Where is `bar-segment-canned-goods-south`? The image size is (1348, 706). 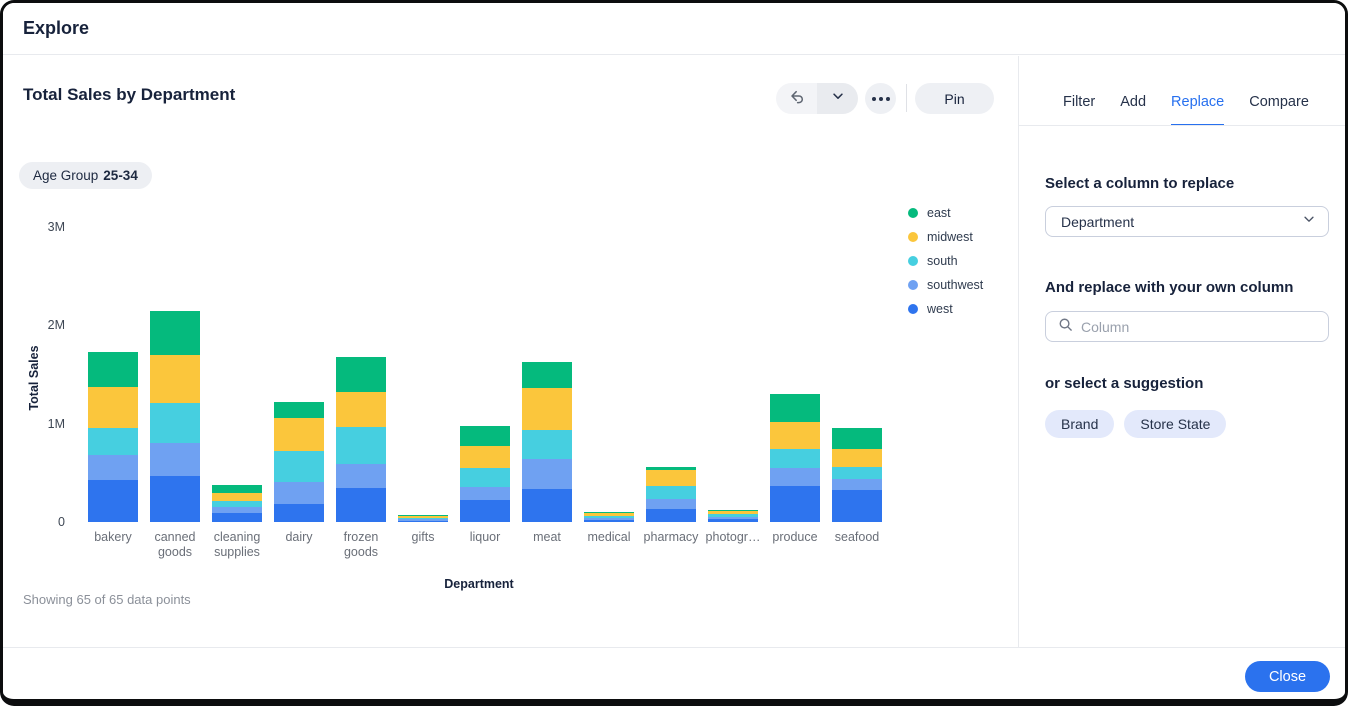 bar-segment-canned-goods-south is located at coordinates (175, 423).